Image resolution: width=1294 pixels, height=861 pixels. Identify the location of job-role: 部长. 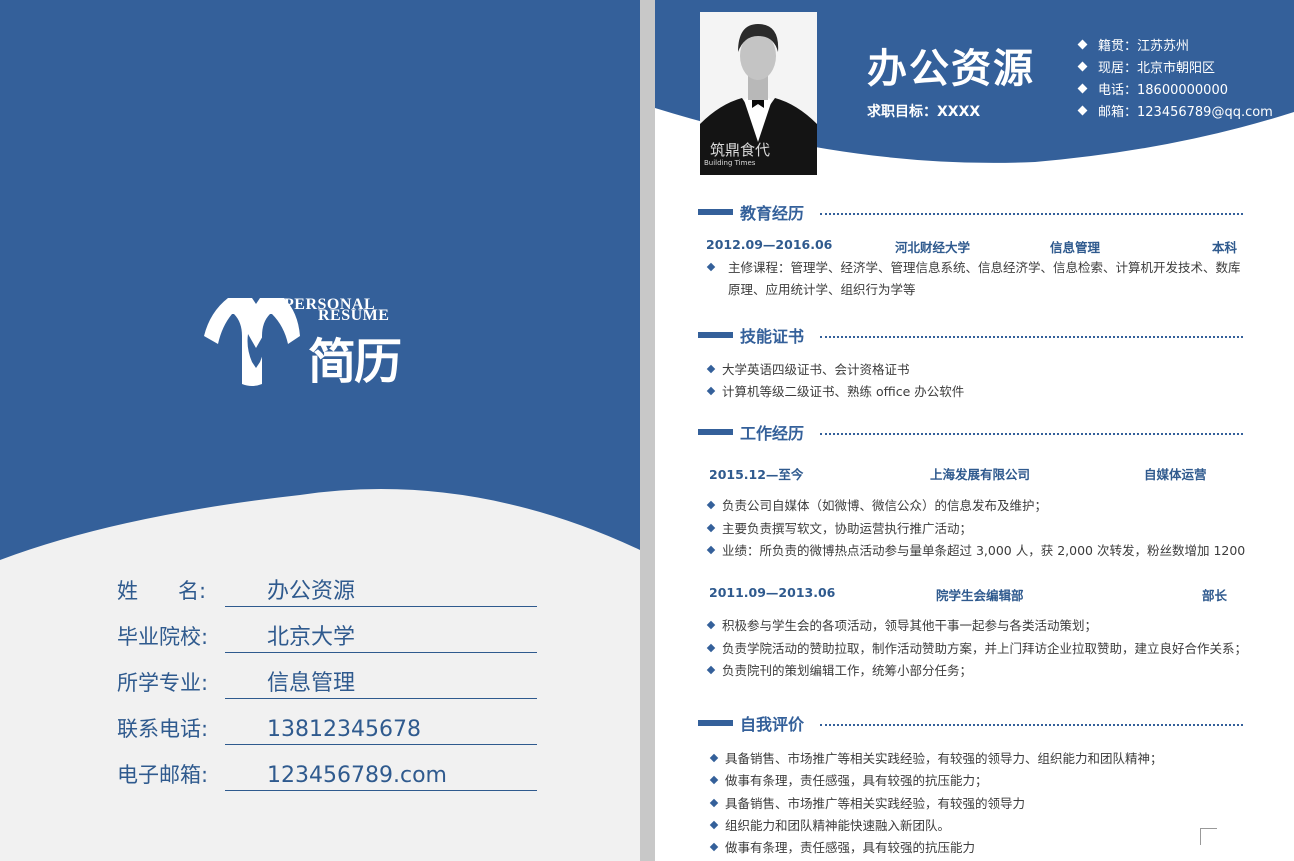
(1215, 595).